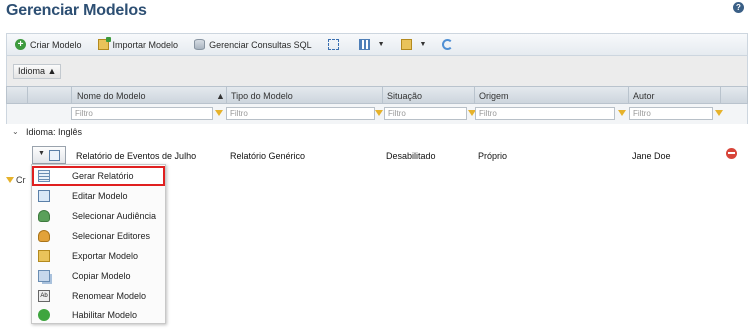 The height and width of the screenshot is (333, 753). I want to click on menu-item-rename-template: Ab Renomear Modelo, so click(98, 296).